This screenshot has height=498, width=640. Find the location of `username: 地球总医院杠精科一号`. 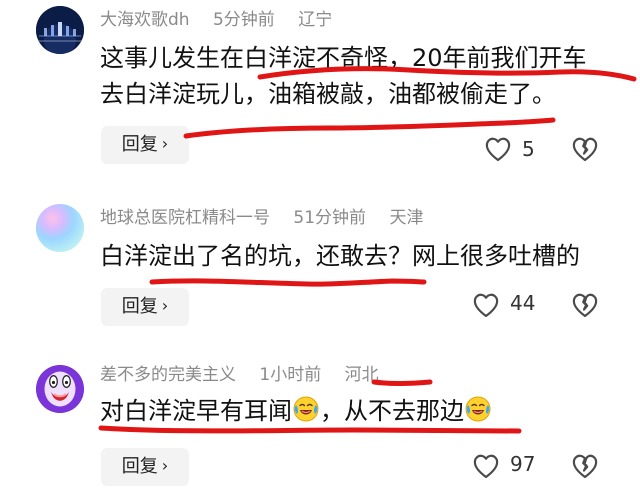

username: 地球总医院杠精科一号 is located at coordinates (185, 218).